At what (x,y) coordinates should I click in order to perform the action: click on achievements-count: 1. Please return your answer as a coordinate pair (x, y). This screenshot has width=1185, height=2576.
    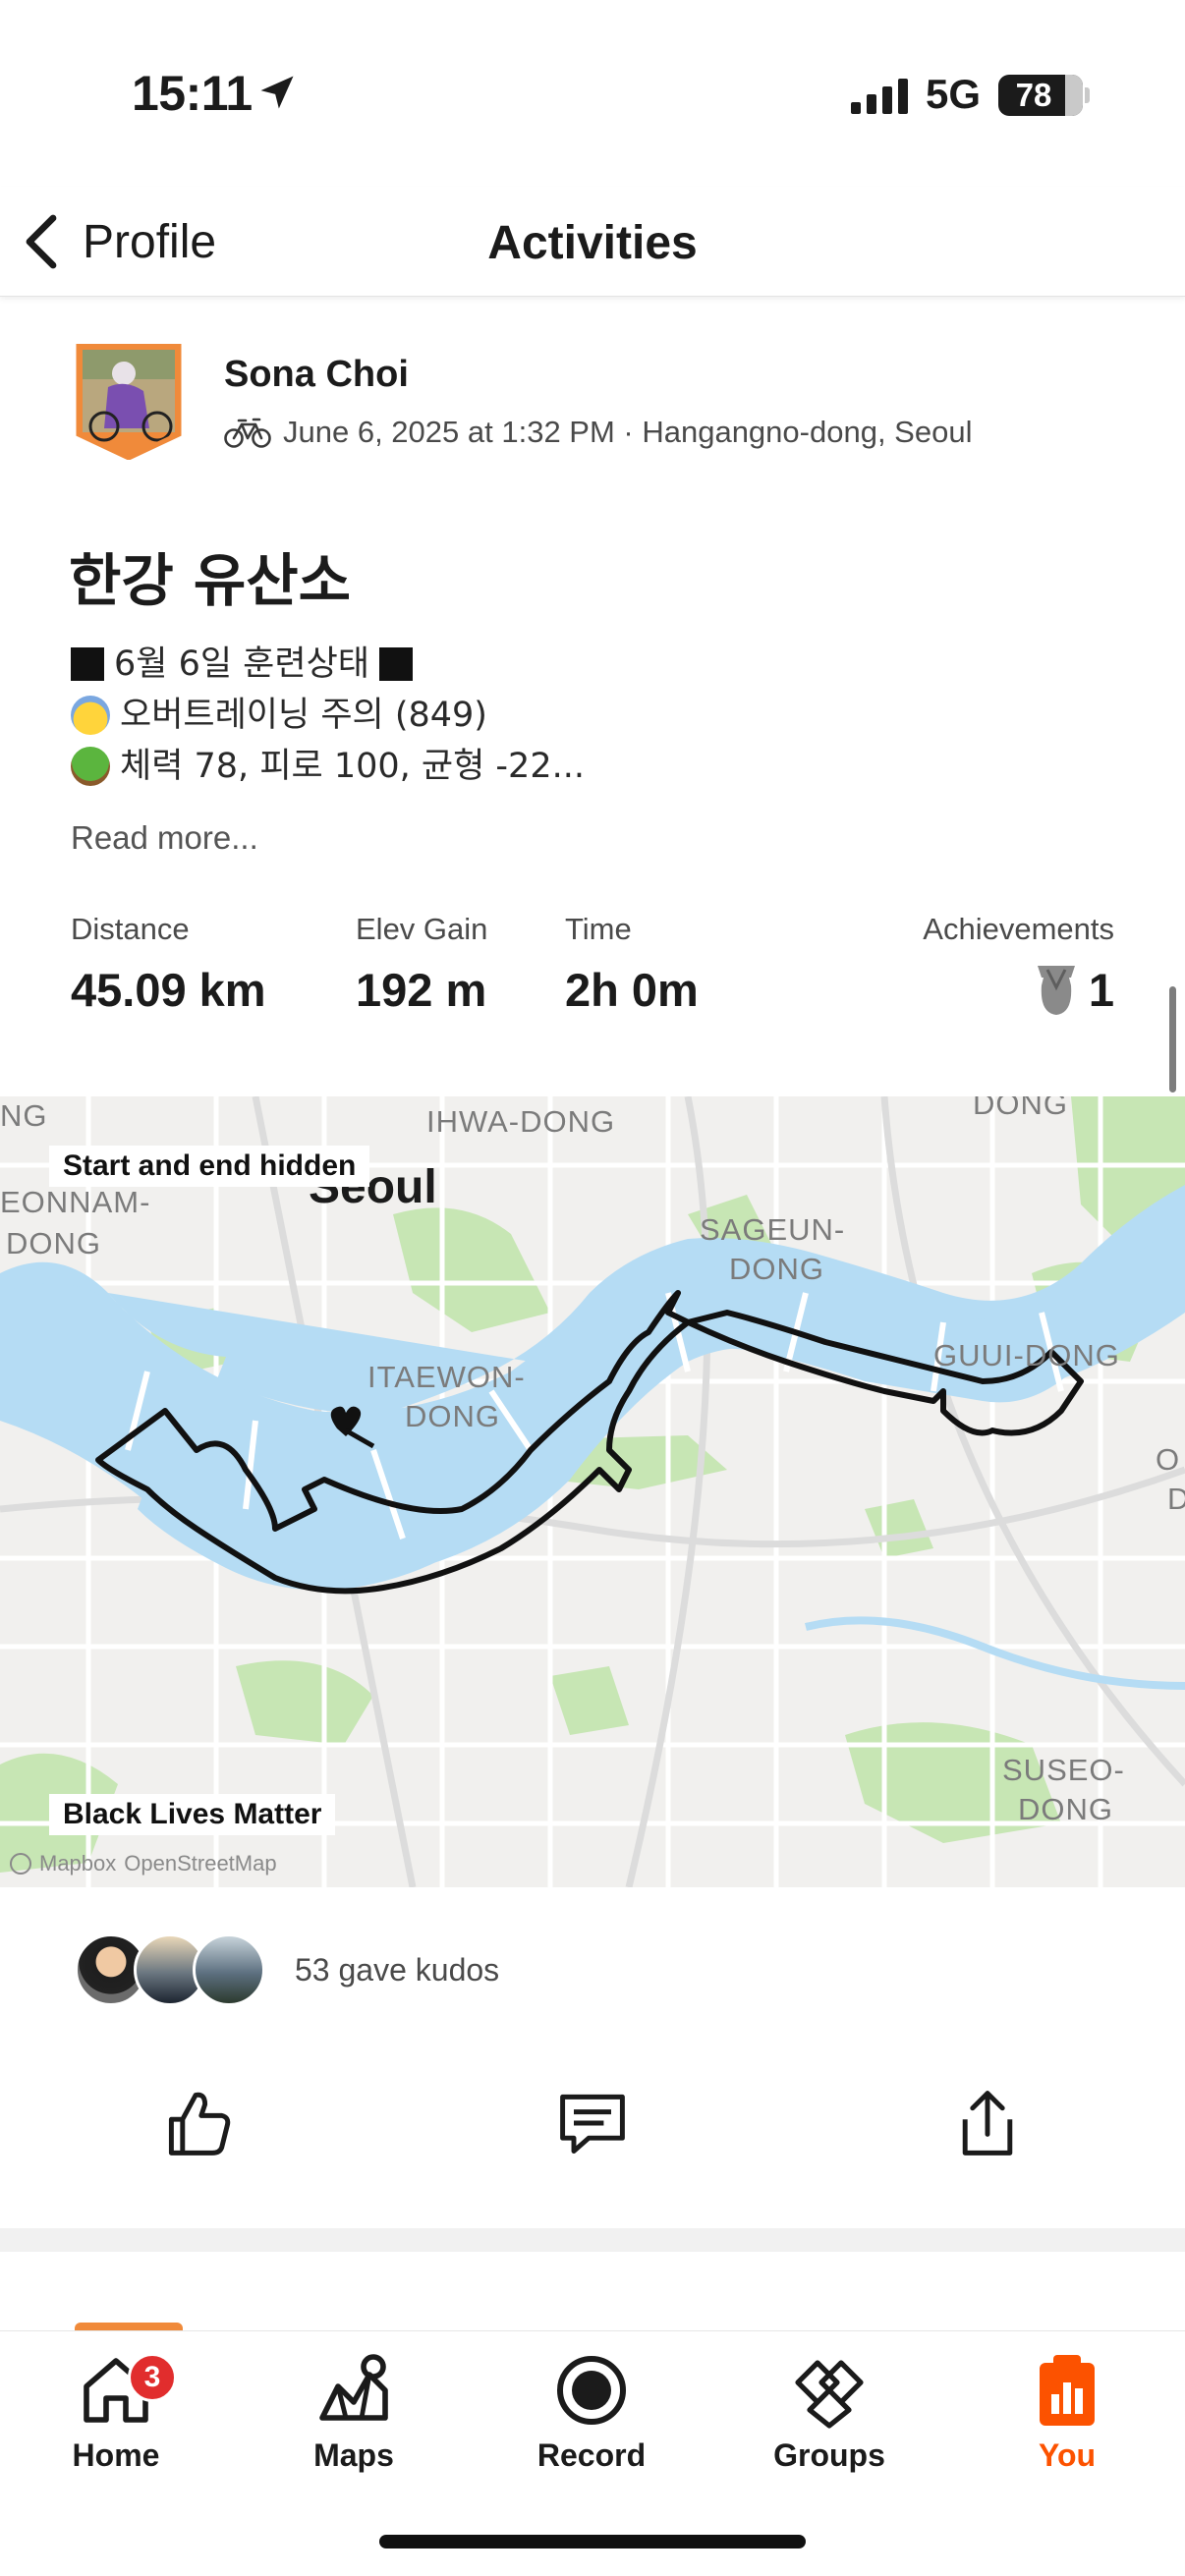
    Looking at the image, I should click on (1101, 990).